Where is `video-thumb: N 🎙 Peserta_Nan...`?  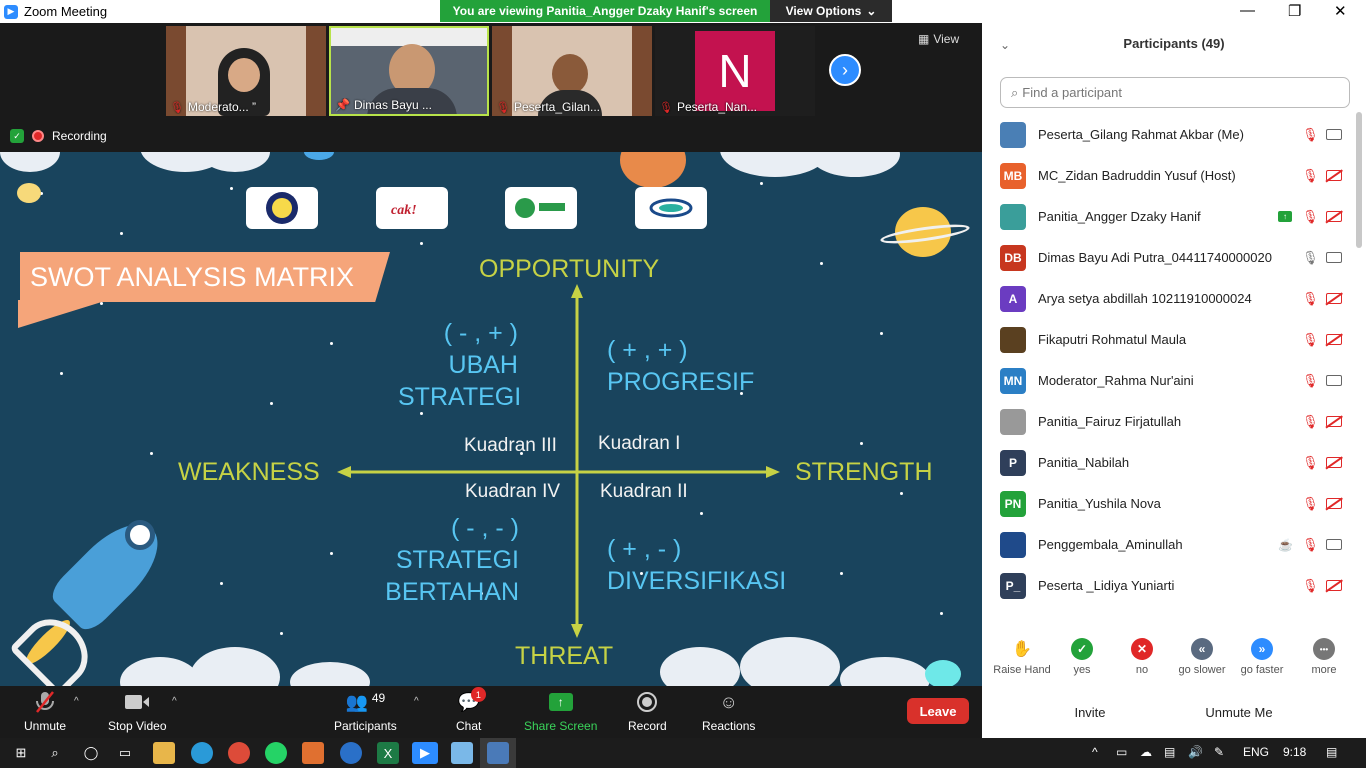
video-thumb: N 🎙 Peserta_Nan... is located at coordinates (735, 71).